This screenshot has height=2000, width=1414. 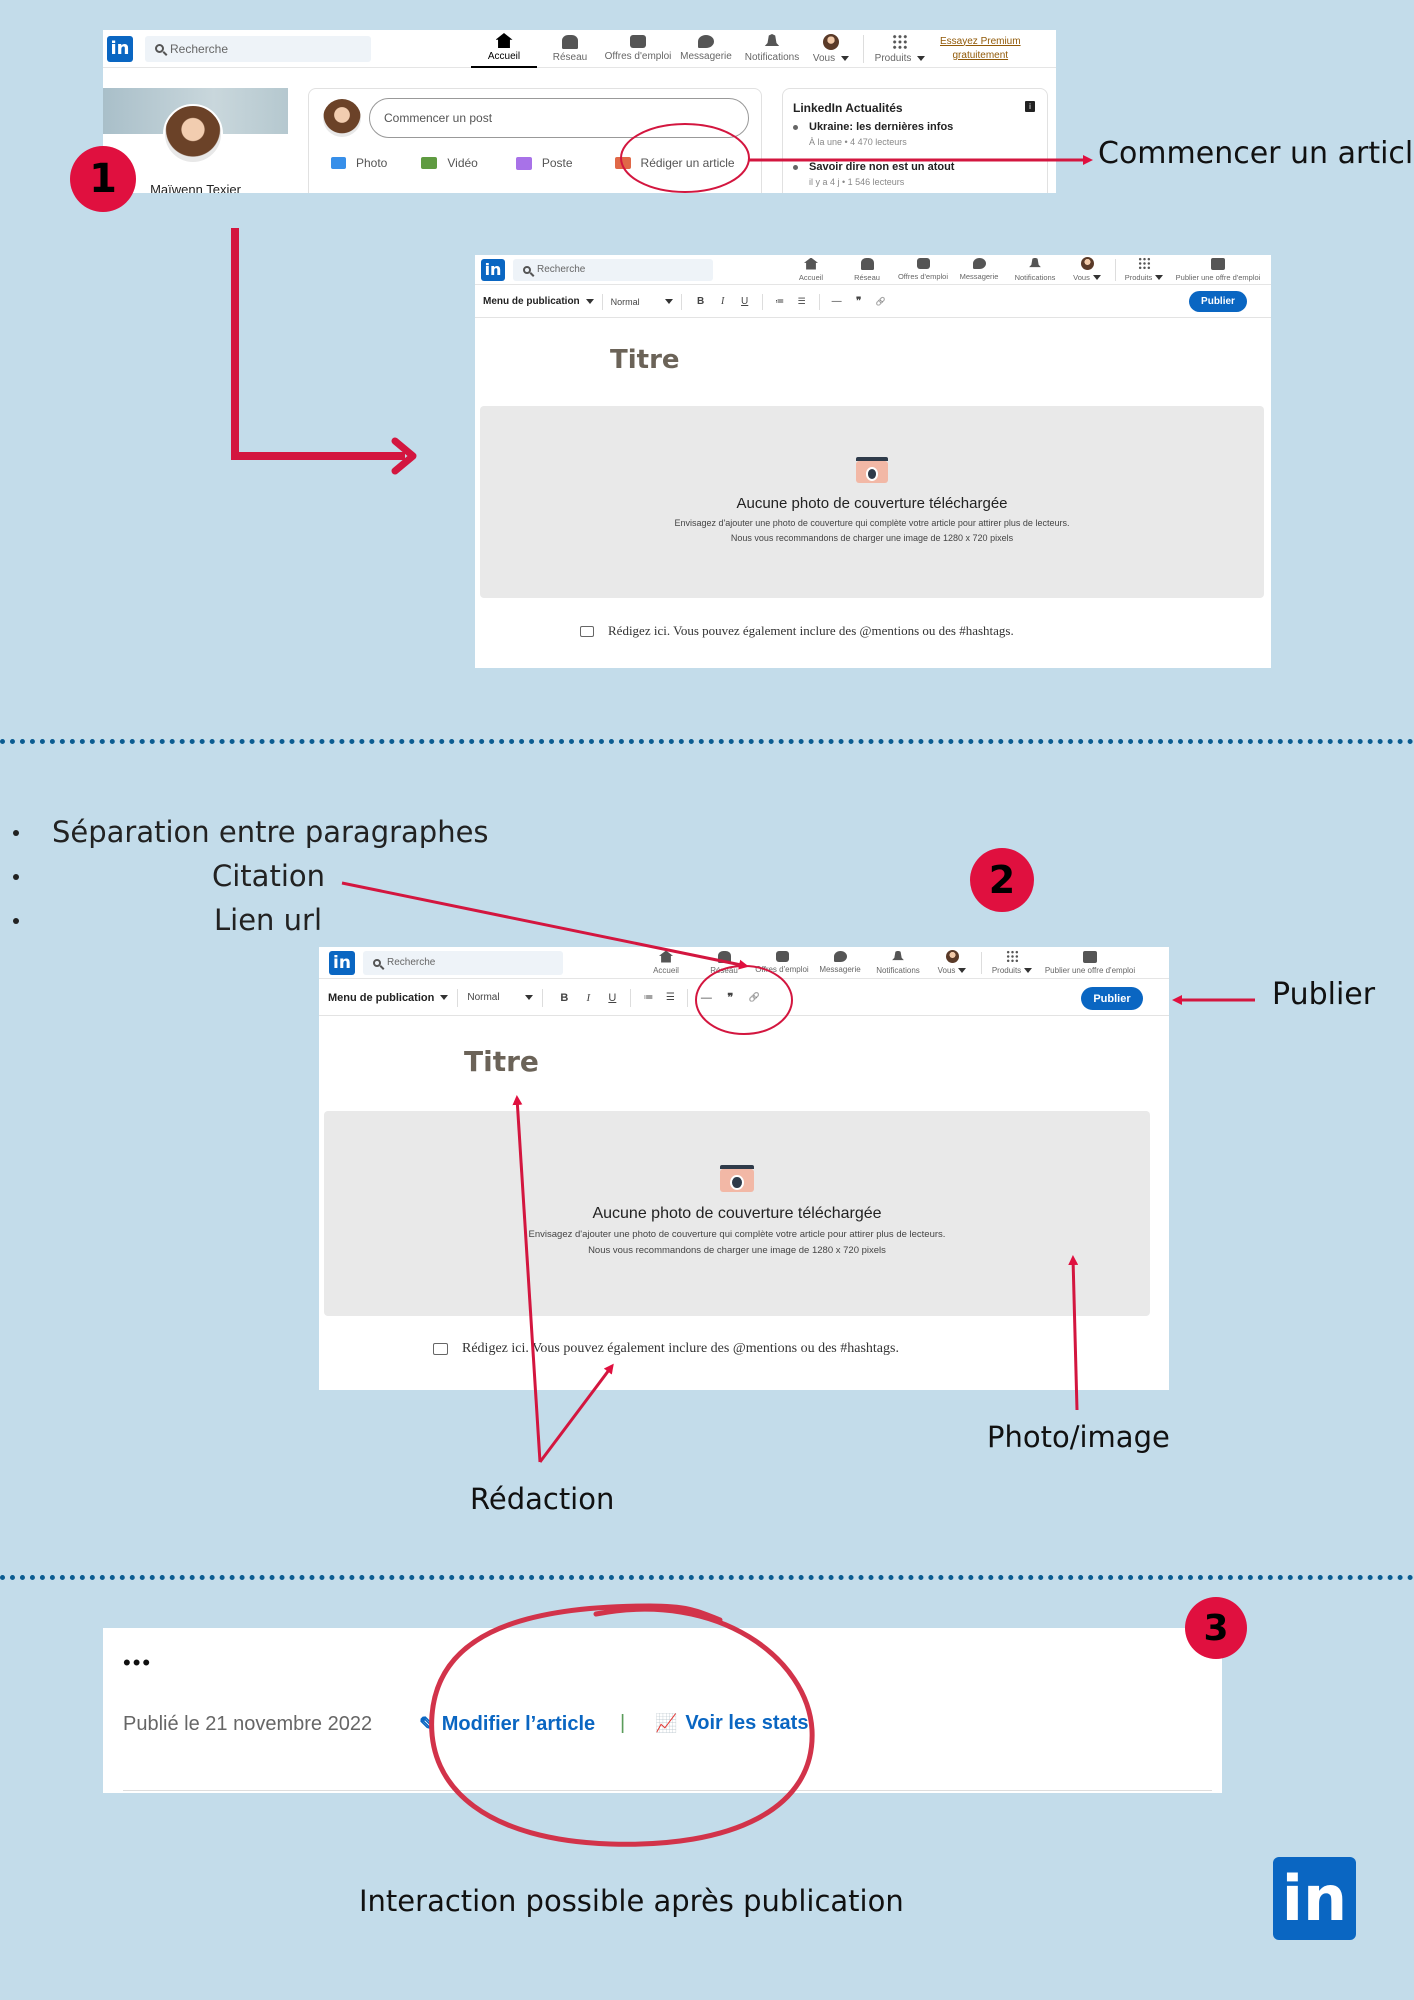 I want to click on photo-action: Photo, so click(x=359, y=163).